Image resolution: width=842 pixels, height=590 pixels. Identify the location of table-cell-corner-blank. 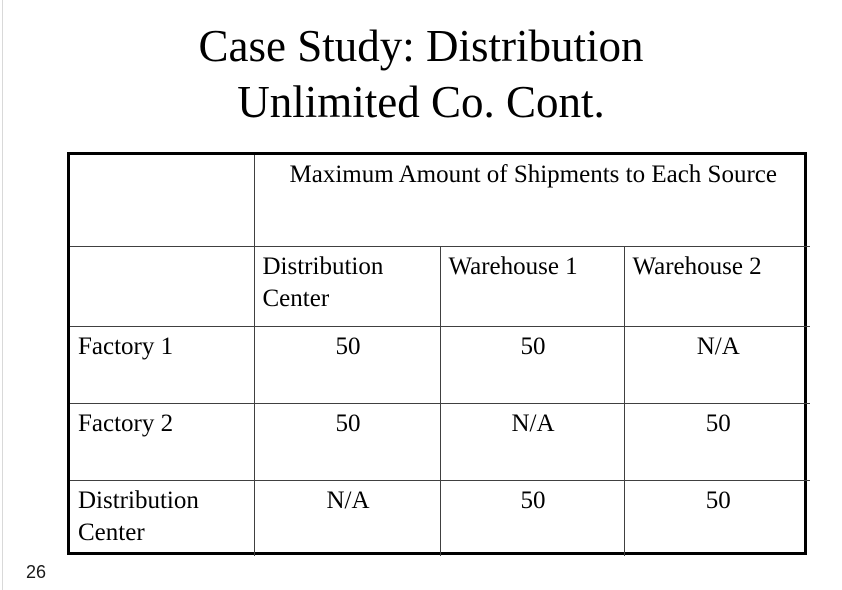
(162, 201).